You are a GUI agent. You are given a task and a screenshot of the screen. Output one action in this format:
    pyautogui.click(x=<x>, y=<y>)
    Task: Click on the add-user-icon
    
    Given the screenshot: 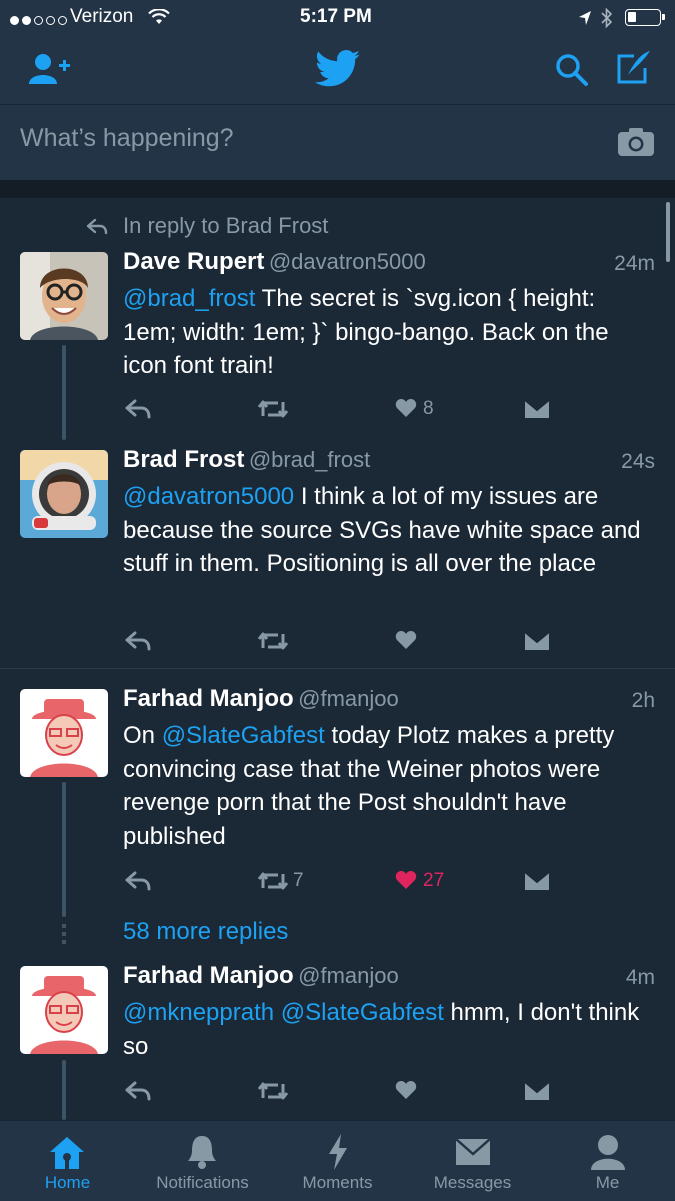 What is the action you would take?
    pyautogui.click(x=50, y=69)
    